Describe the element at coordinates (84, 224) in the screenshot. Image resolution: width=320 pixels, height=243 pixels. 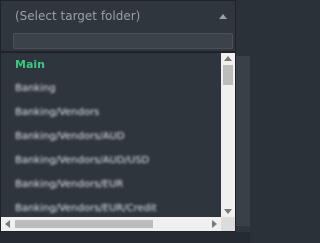
I see `horizontal-scroll-thumb` at that location.